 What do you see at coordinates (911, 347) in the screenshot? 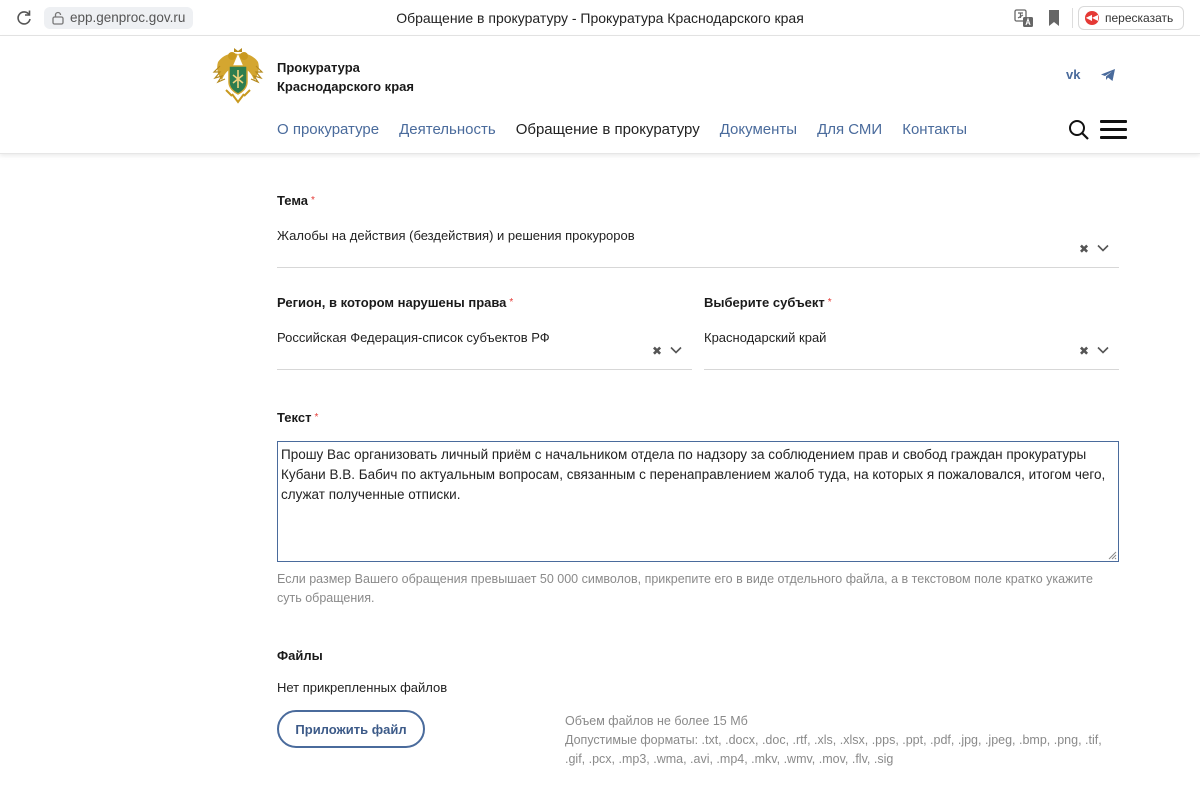
I see `subject-select: Краснодарский край ✖` at bounding box center [911, 347].